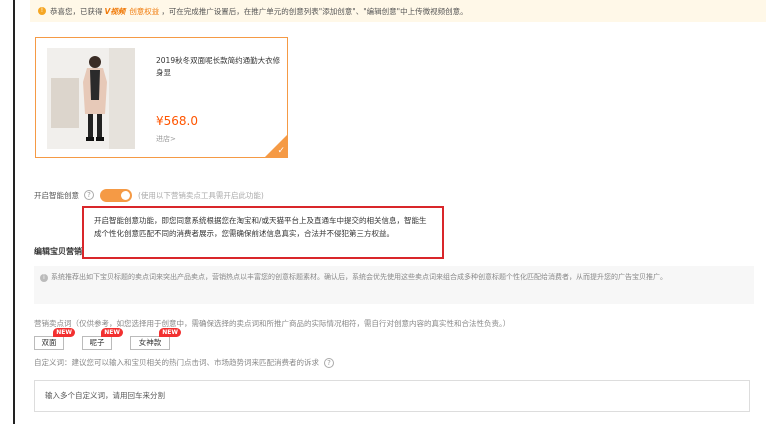 This screenshot has height=424, width=766. Describe the element at coordinates (150, 342) in the screenshot. I see `tag-label: 女神款` at that location.